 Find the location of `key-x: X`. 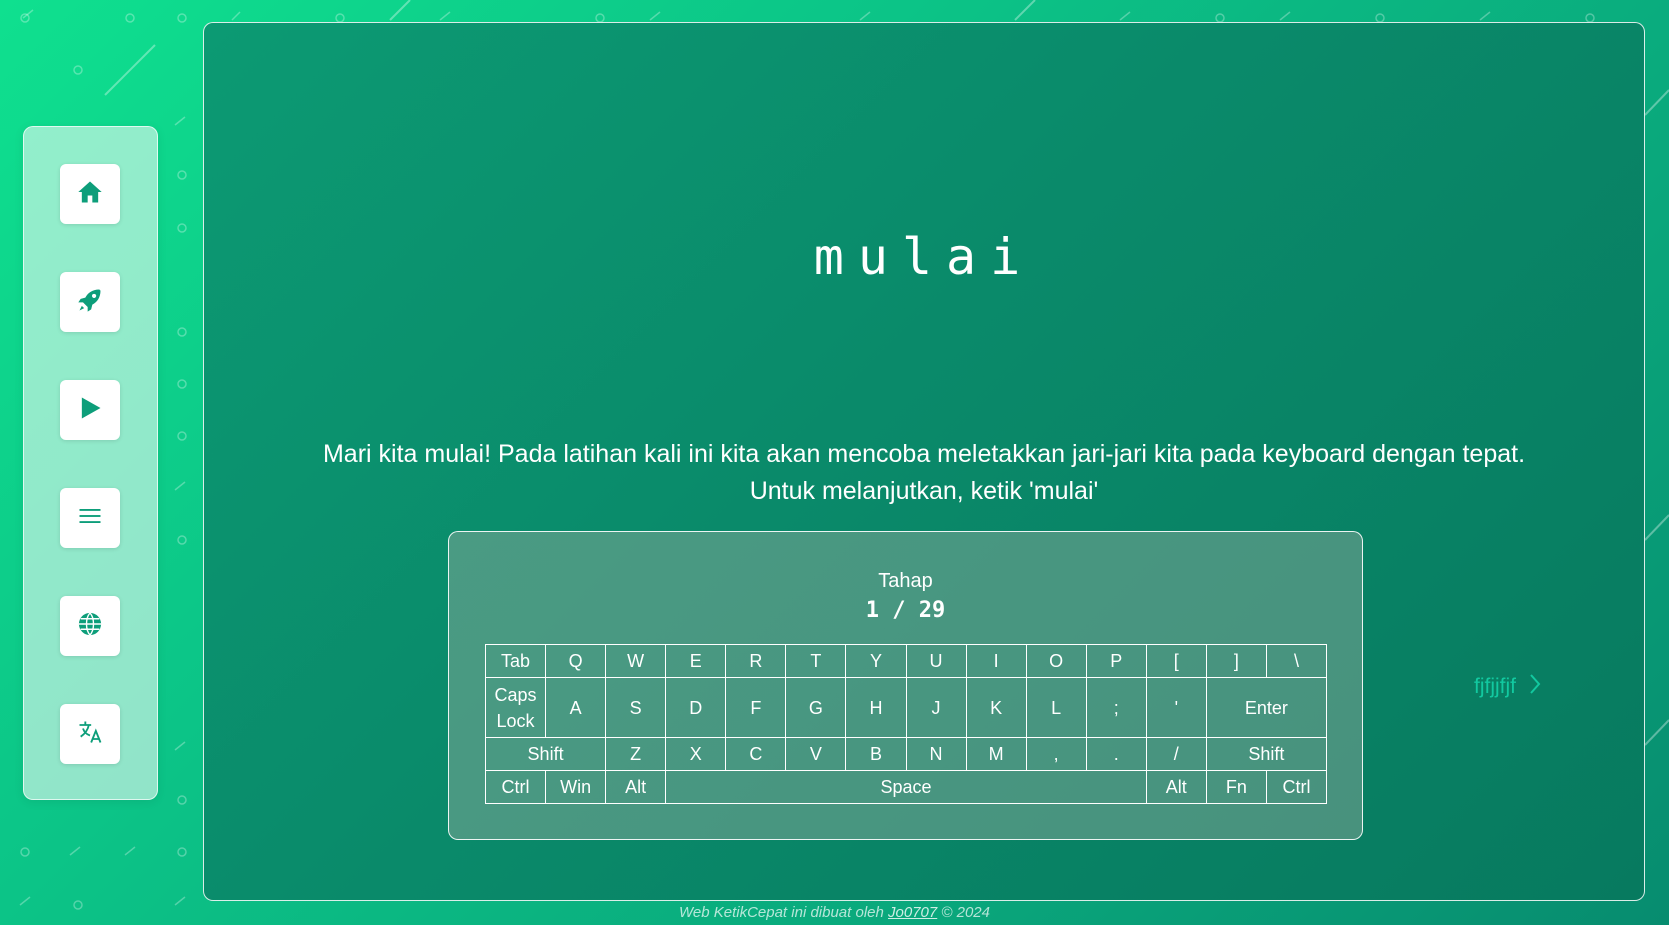

key-x: X is located at coordinates (696, 754).